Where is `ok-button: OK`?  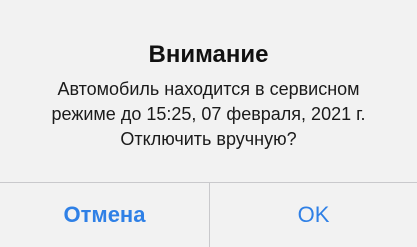 ok-button: OK is located at coordinates (313, 215).